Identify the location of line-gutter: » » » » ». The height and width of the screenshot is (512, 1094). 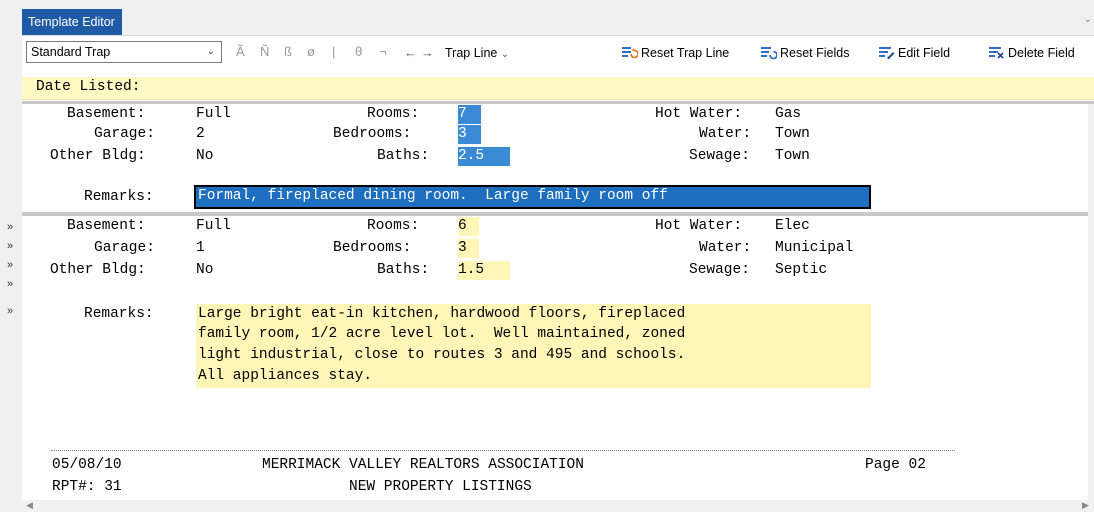
(11, 290).